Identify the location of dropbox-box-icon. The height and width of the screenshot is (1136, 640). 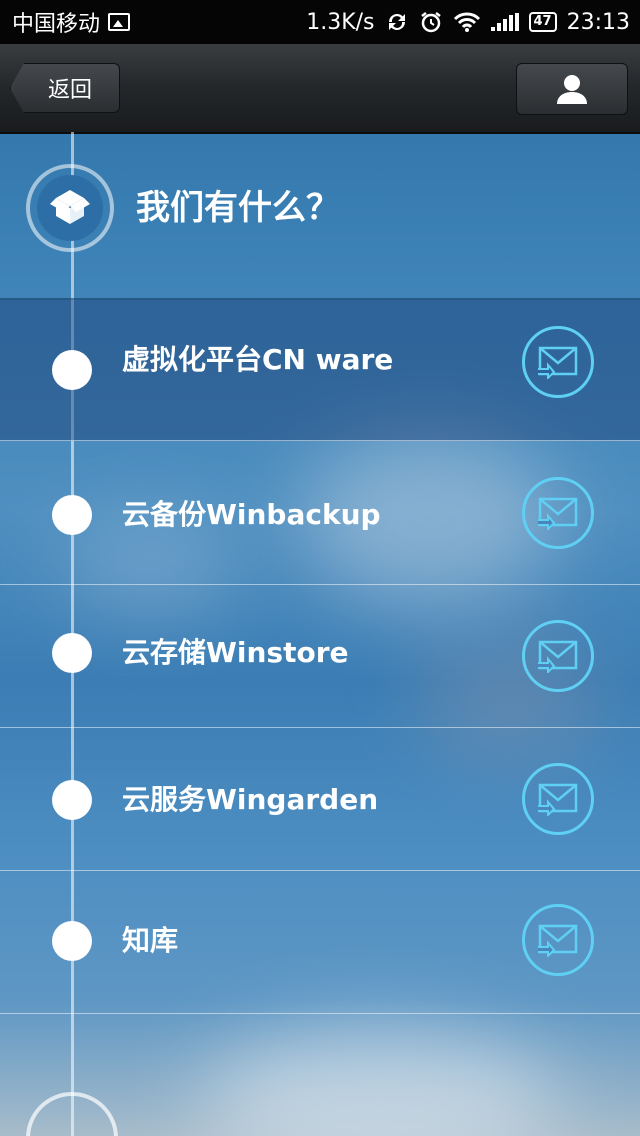
(70, 207).